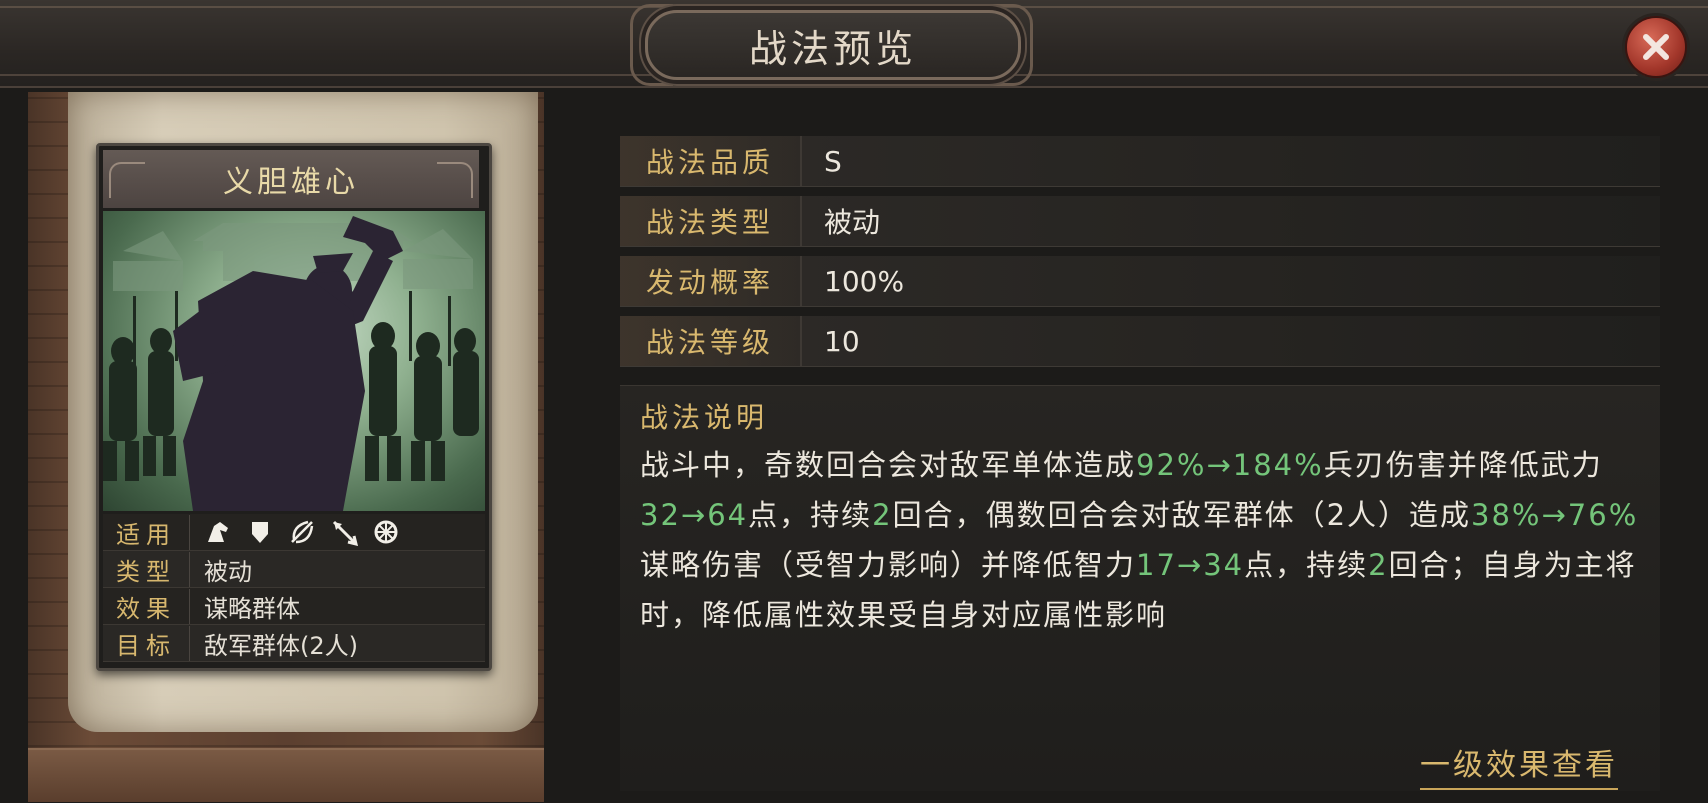 The image size is (1708, 803). What do you see at coordinates (852, 222) in the screenshot?
I see `attr-value: 被动` at bounding box center [852, 222].